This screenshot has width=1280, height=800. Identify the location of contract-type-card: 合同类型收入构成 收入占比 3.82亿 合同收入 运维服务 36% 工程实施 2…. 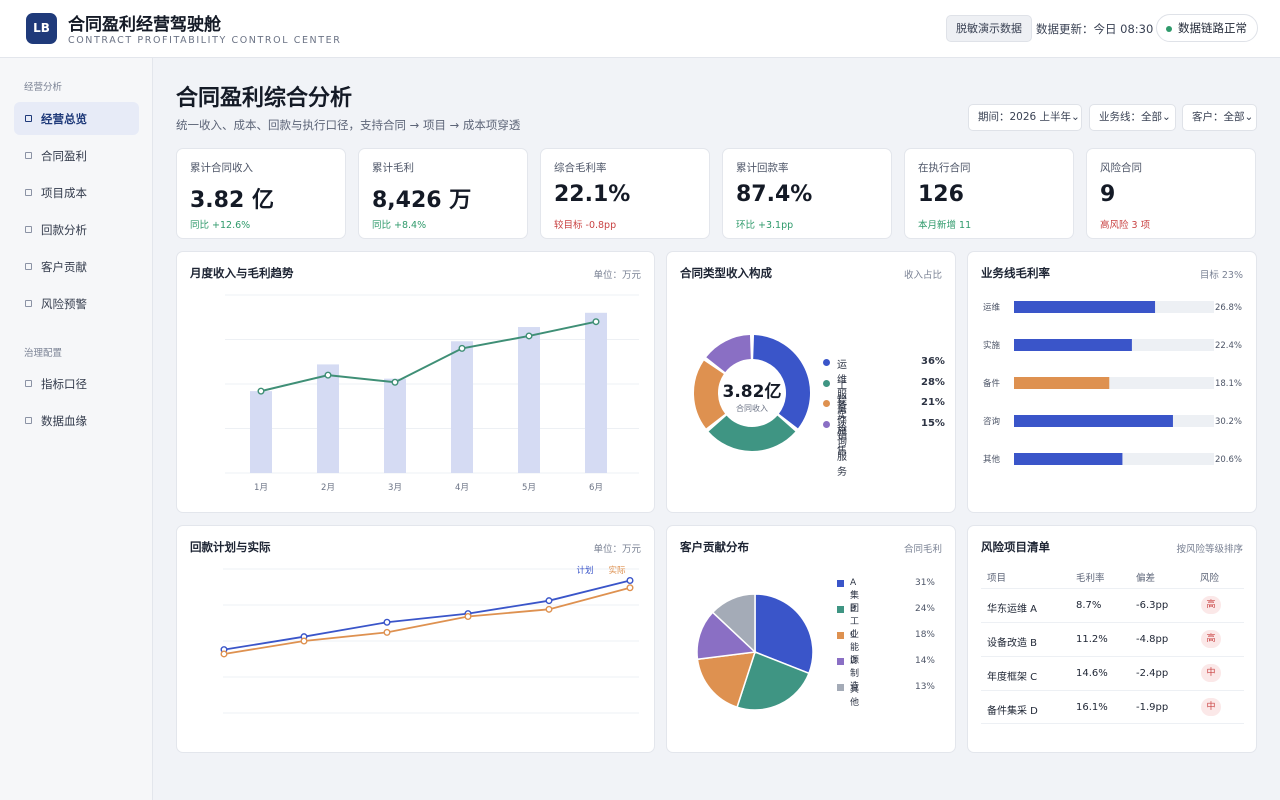
(811, 382).